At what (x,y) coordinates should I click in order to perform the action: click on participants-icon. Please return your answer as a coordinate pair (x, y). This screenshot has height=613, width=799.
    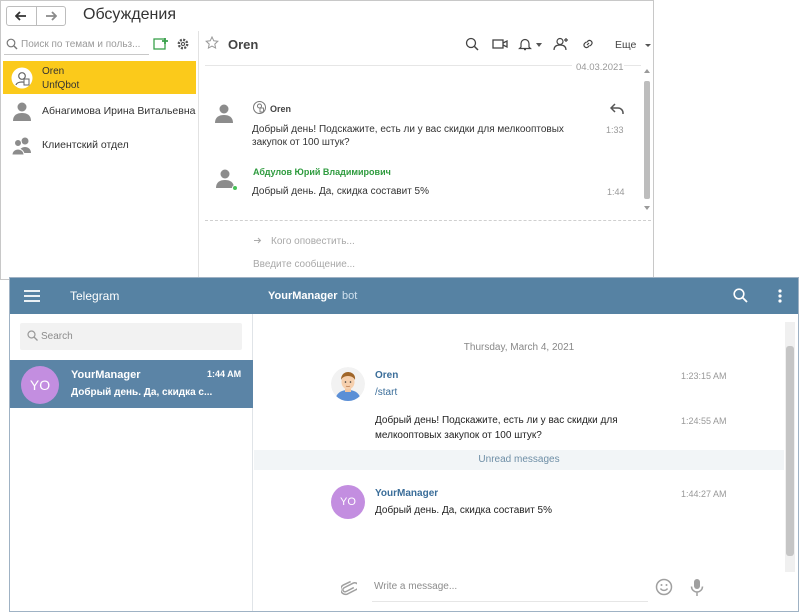
    Looking at the image, I should click on (561, 44).